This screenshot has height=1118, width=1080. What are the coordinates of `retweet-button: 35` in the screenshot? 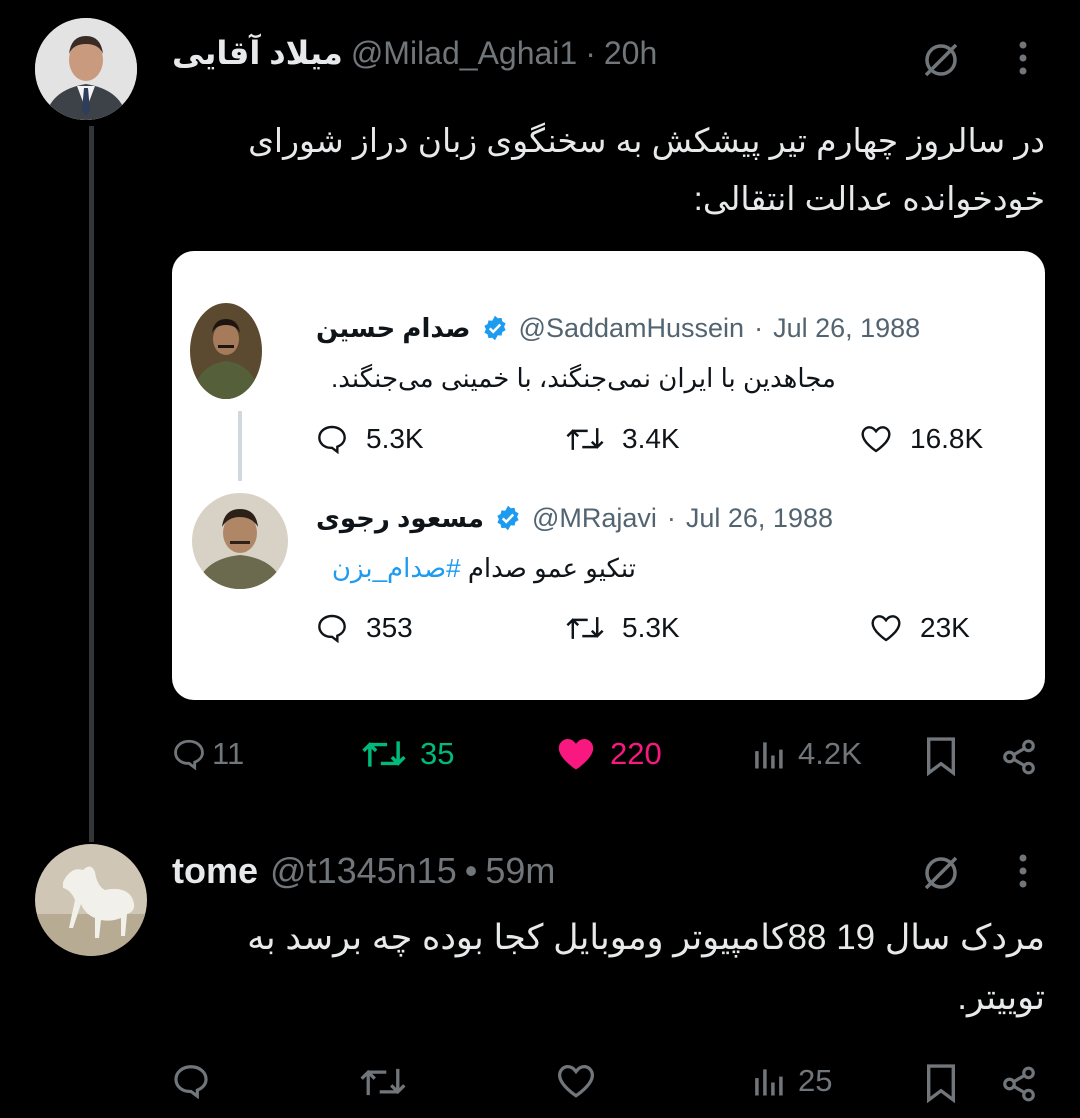 It's located at (408, 754).